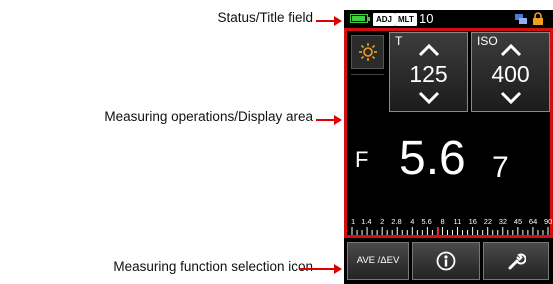 The width and height of the screenshot is (553, 284). Describe the element at coordinates (488, 221) in the screenshot. I see `scale-label: 22` at that location.